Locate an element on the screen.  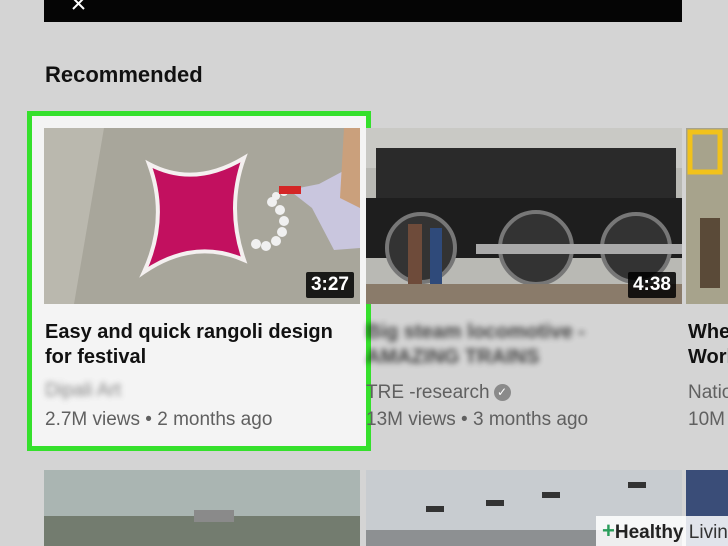
video-meta-2: 13M views • 3 months ago is located at coordinates (477, 419).